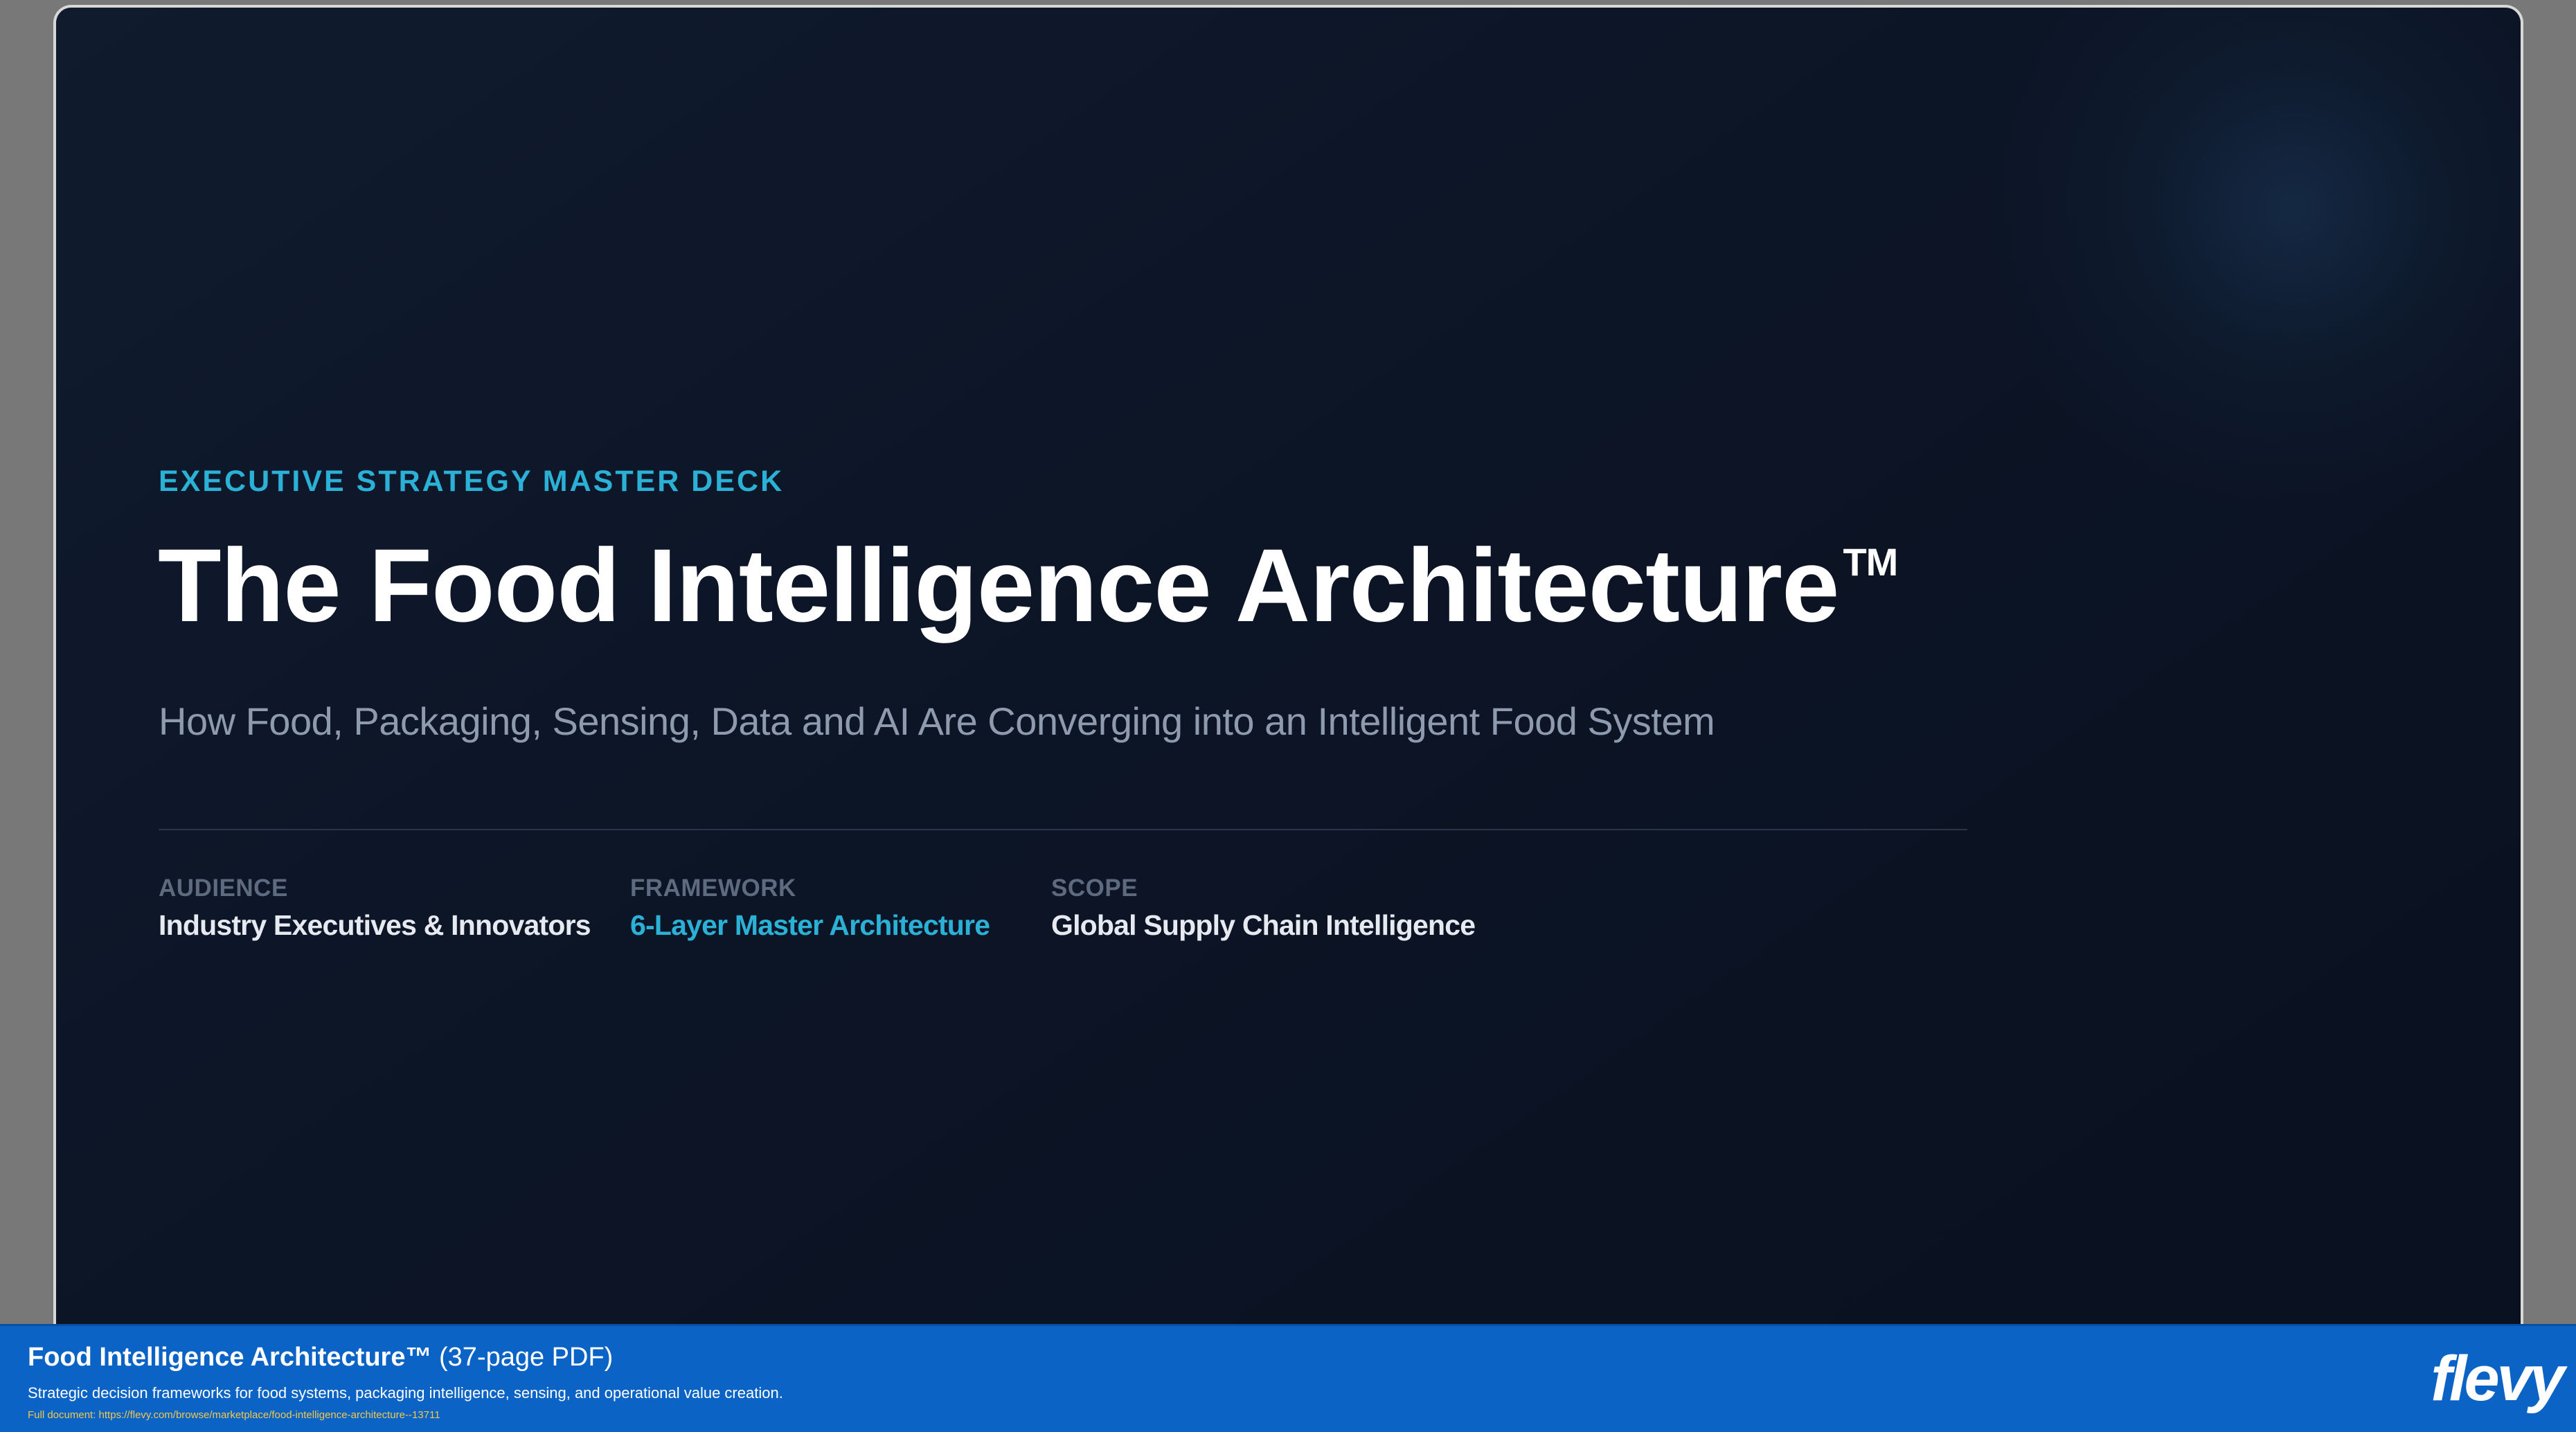 The image size is (2576, 1432). I want to click on slide-title: The Food Intelligence Architecture TM, so click(1028, 585).